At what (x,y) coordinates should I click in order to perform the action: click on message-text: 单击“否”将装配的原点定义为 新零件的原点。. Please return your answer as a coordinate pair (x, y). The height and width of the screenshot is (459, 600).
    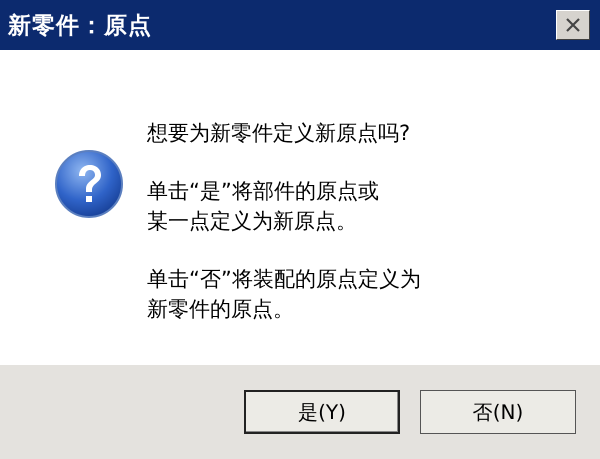
    Looking at the image, I should click on (284, 294).